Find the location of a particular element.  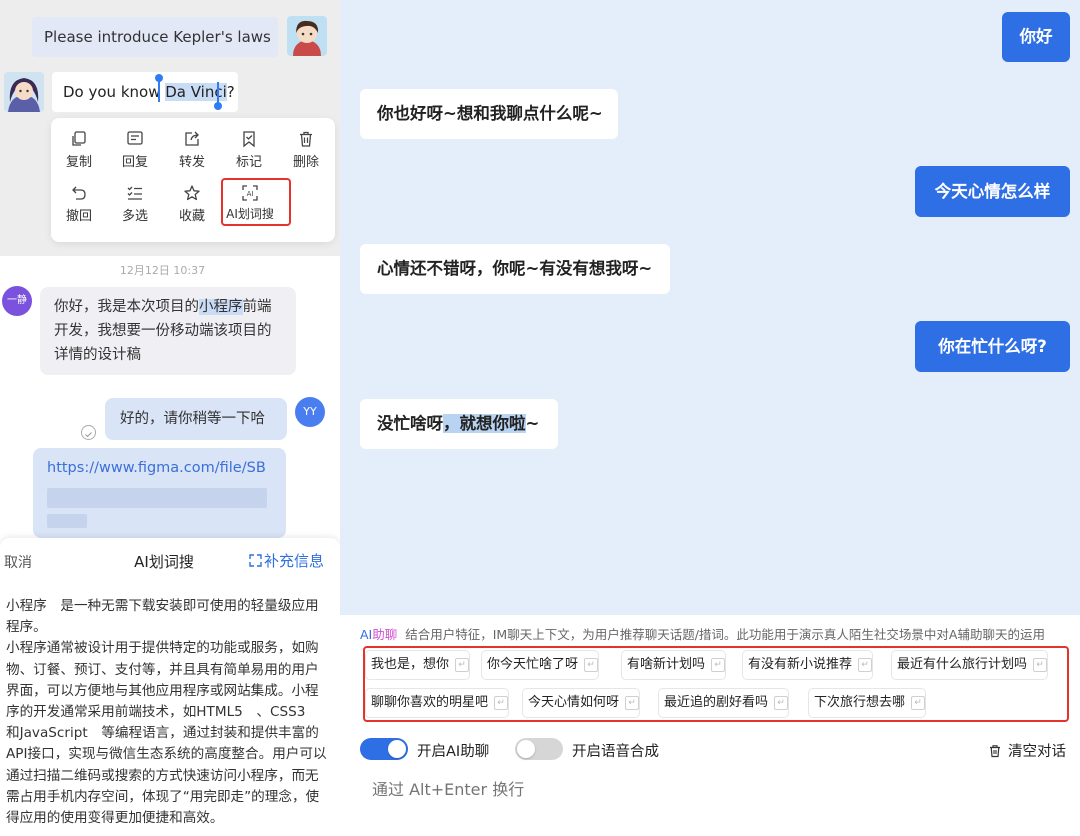

contact-avatar is located at coordinates (24, 92).